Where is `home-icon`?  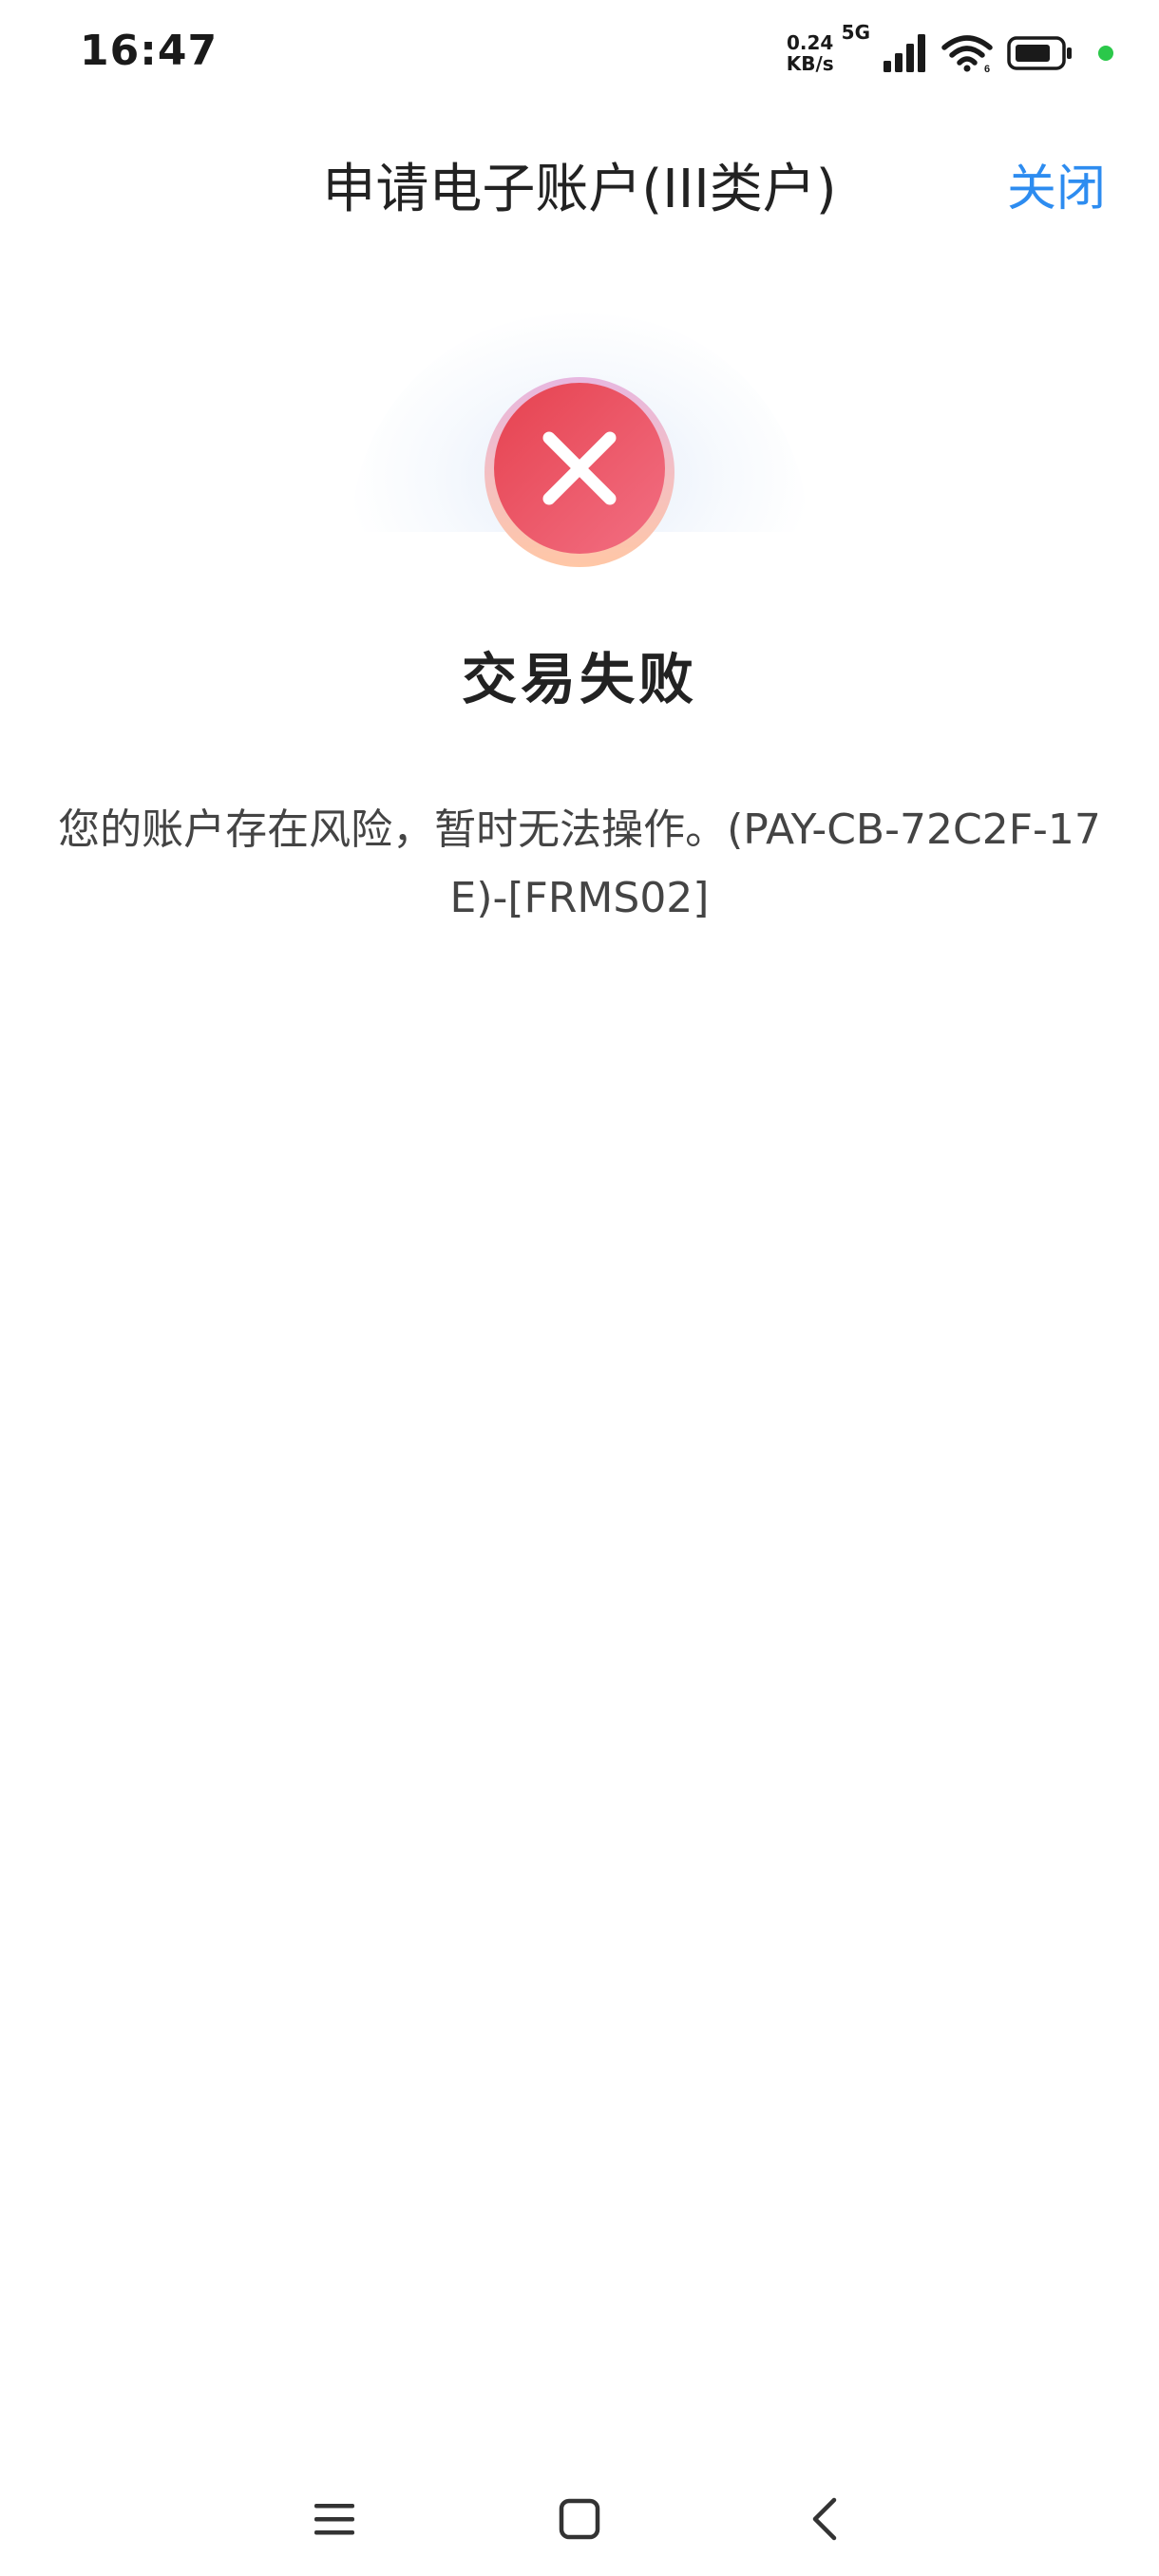
home-icon is located at coordinates (579, 2519).